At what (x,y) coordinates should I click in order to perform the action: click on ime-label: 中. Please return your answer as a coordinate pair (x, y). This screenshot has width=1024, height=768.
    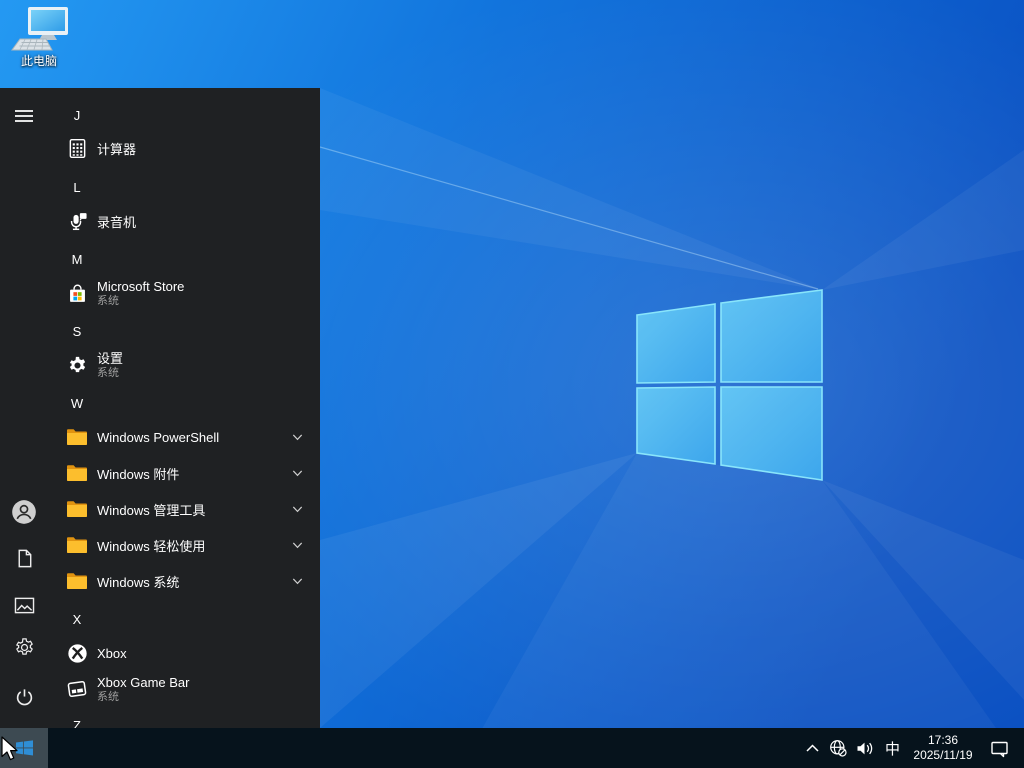
    Looking at the image, I should click on (892, 749).